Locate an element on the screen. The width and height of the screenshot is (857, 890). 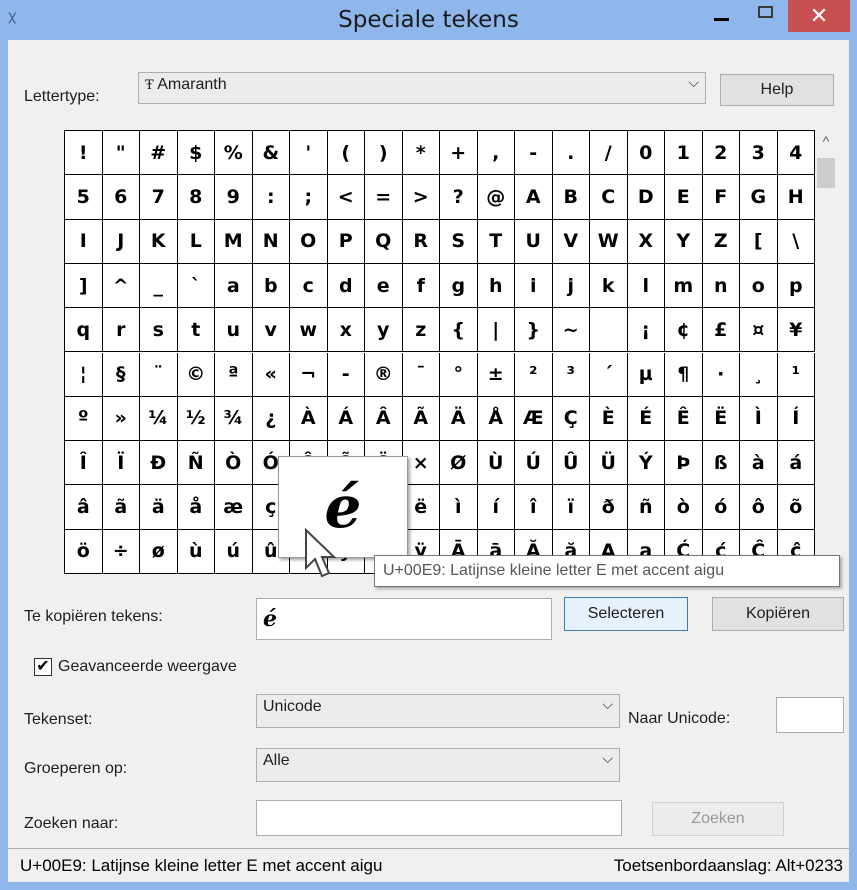
char-cell: ò is located at coordinates (684, 507).